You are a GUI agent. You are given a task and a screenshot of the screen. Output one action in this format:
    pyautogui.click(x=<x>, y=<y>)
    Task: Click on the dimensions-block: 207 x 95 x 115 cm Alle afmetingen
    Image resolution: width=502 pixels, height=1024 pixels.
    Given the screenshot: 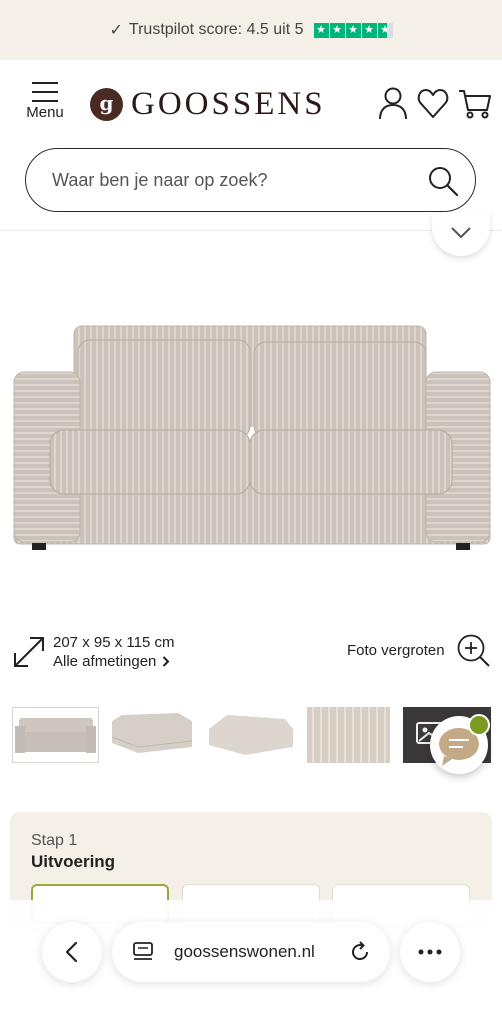 What is the action you would take?
    pyautogui.click(x=113, y=652)
    